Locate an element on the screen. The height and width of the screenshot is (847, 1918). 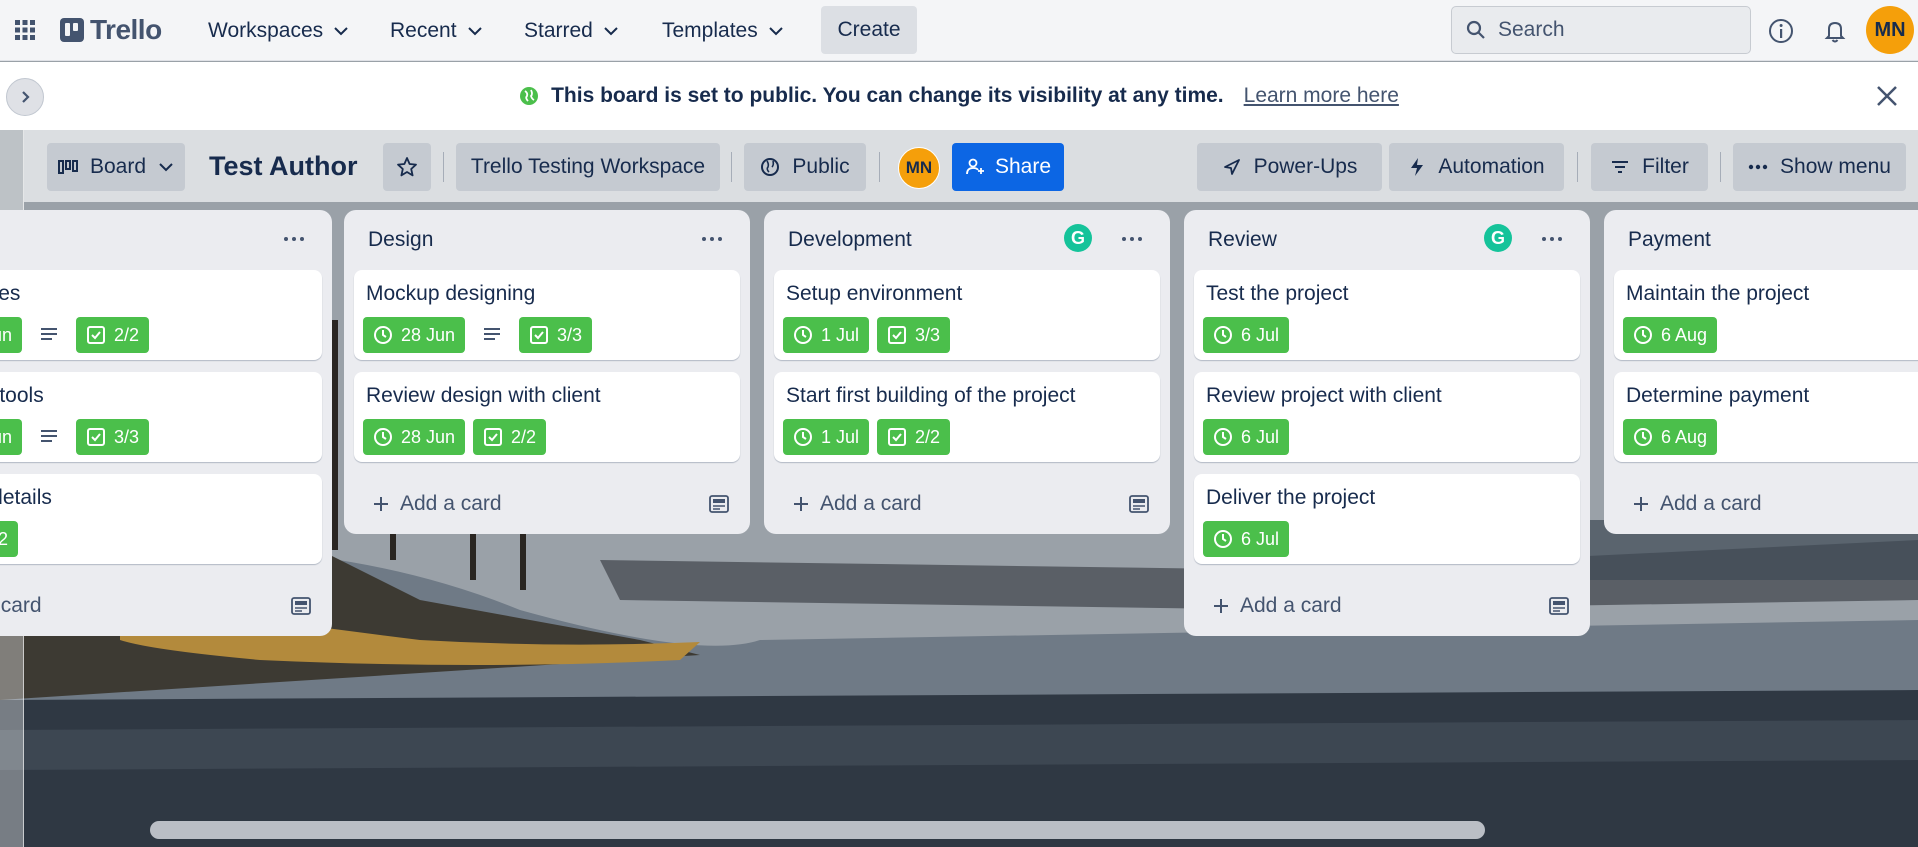
header-divider is located at coordinates (1720, 167).